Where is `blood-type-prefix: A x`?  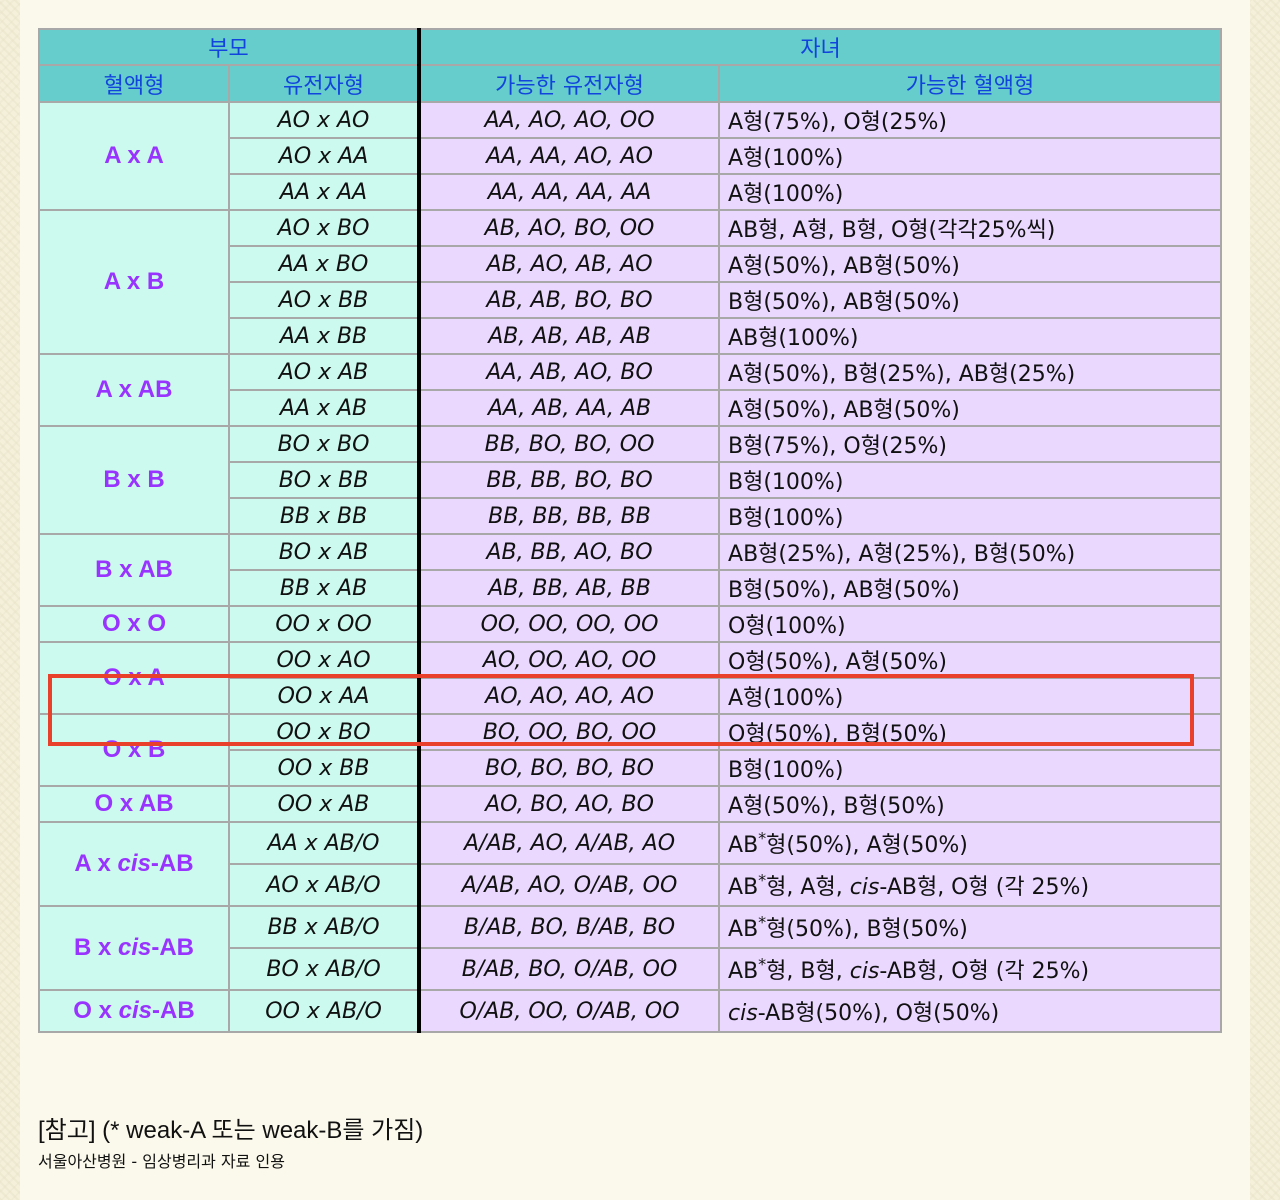 blood-type-prefix: A x is located at coordinates (96, 863).